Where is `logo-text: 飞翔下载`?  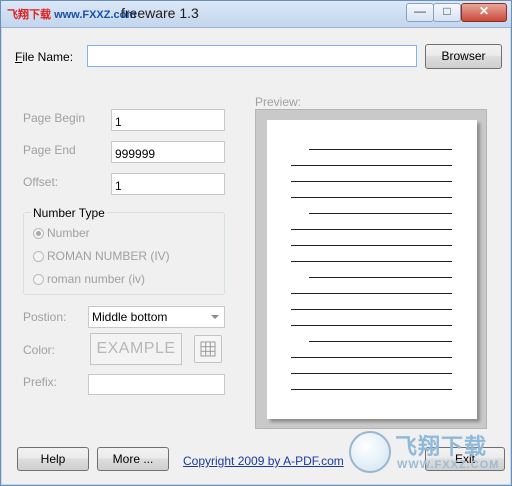 logo-text: 飞翔下载 is located at coordinates (441, 447).